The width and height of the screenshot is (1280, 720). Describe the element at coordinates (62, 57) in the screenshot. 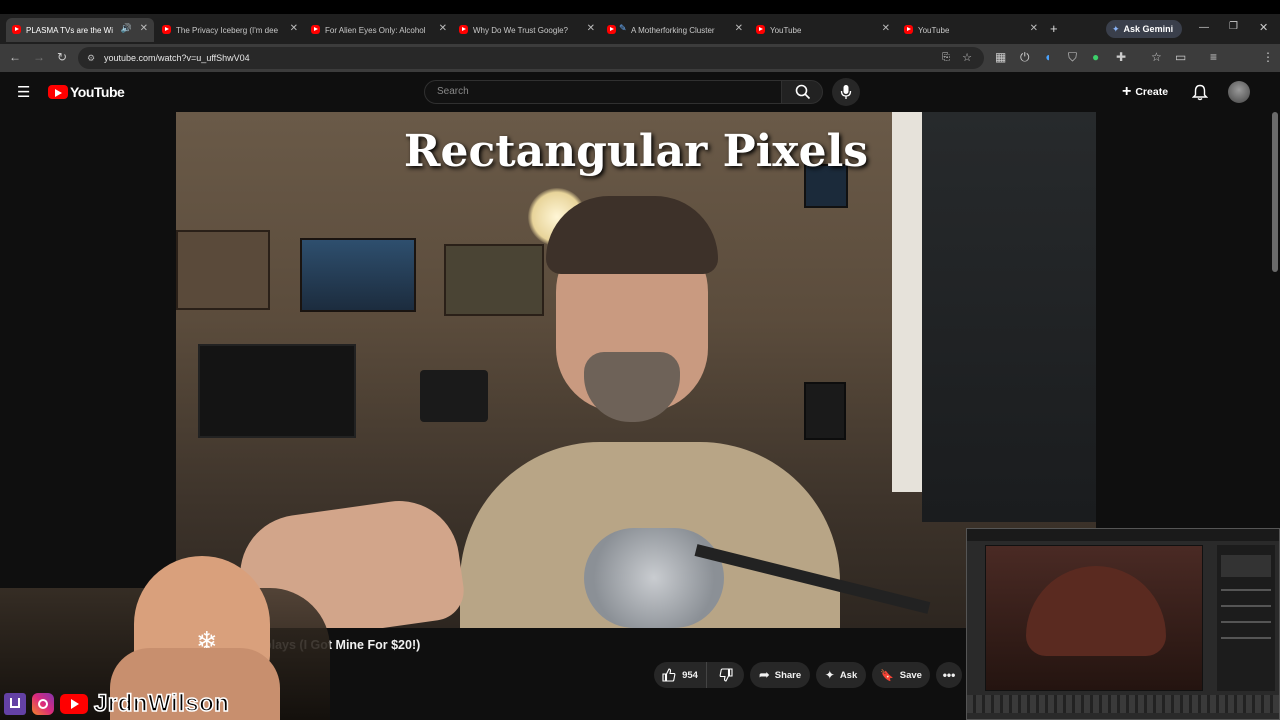

I see `reload-icon: ↻` at that location.